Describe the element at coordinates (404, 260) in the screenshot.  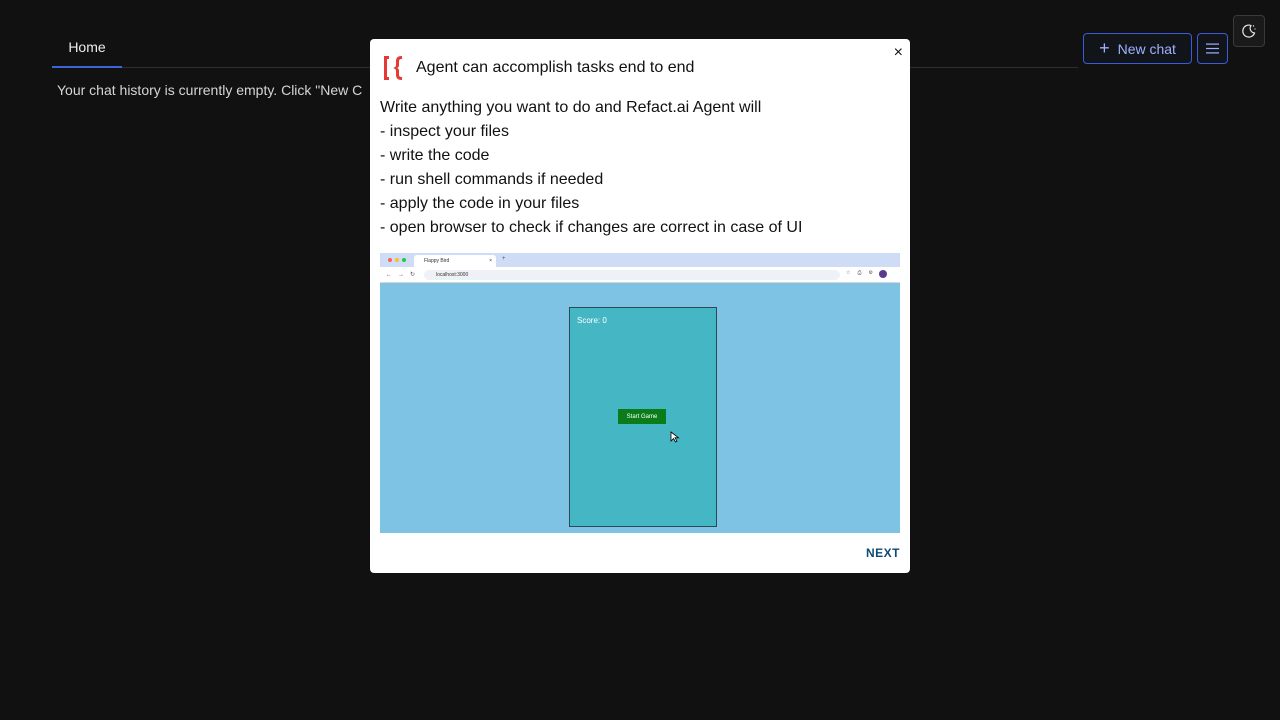
I see `maximize-dot-icon` at that location.